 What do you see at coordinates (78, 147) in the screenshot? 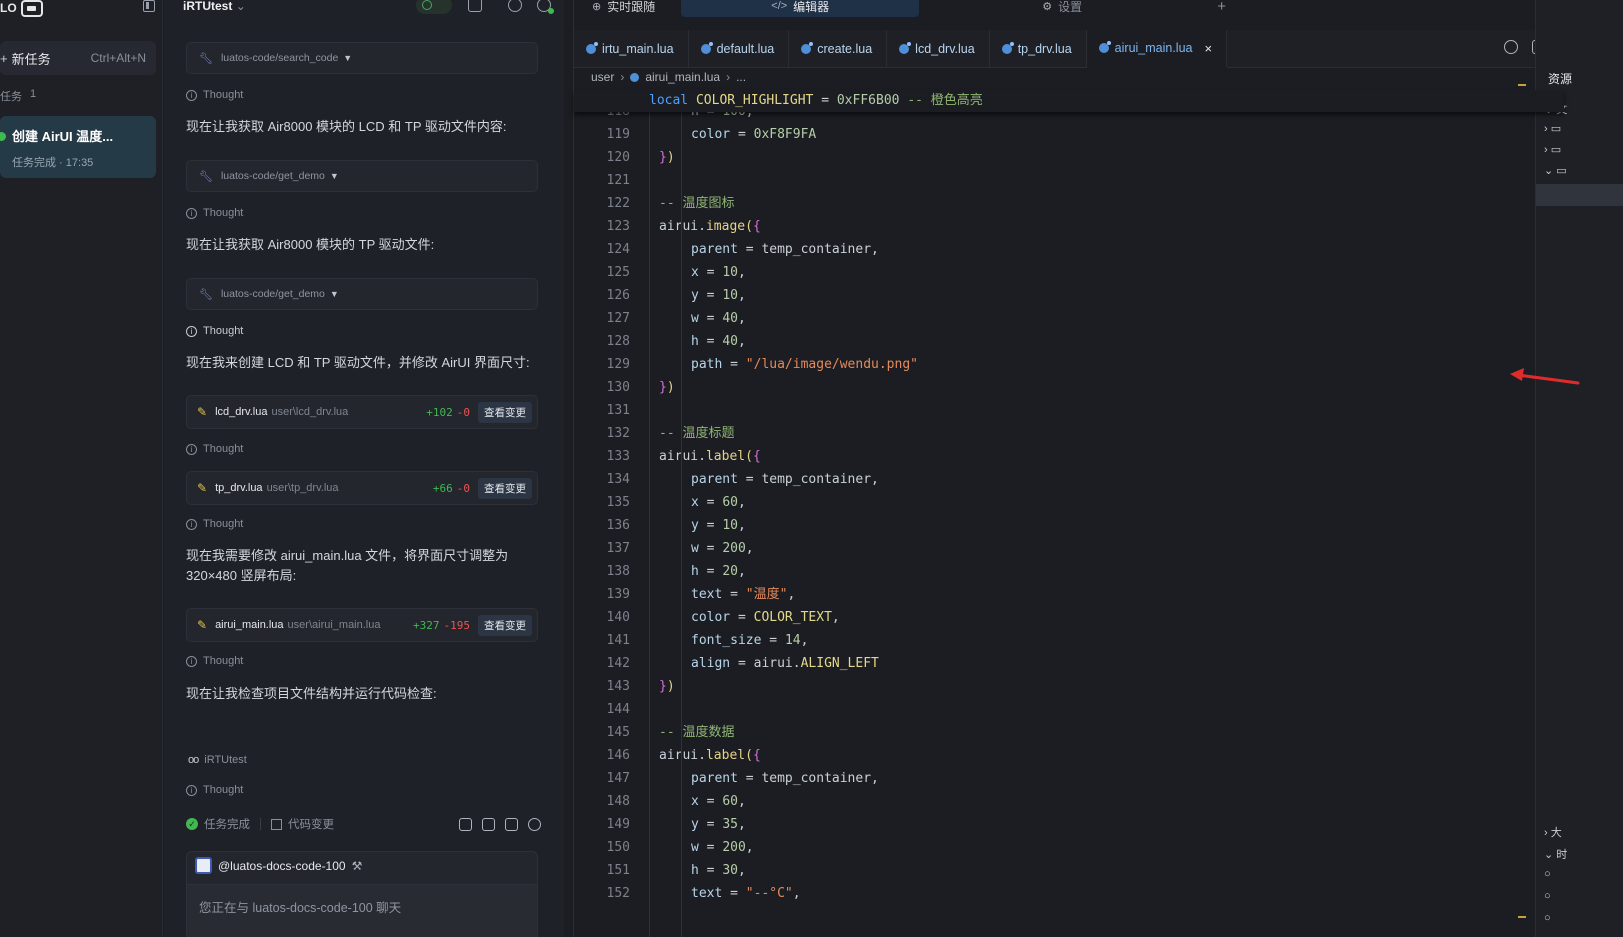
I see `task-item: 创建 AirUI 温度... 任务完成 · 17:35` at bounding box center [78, 147].